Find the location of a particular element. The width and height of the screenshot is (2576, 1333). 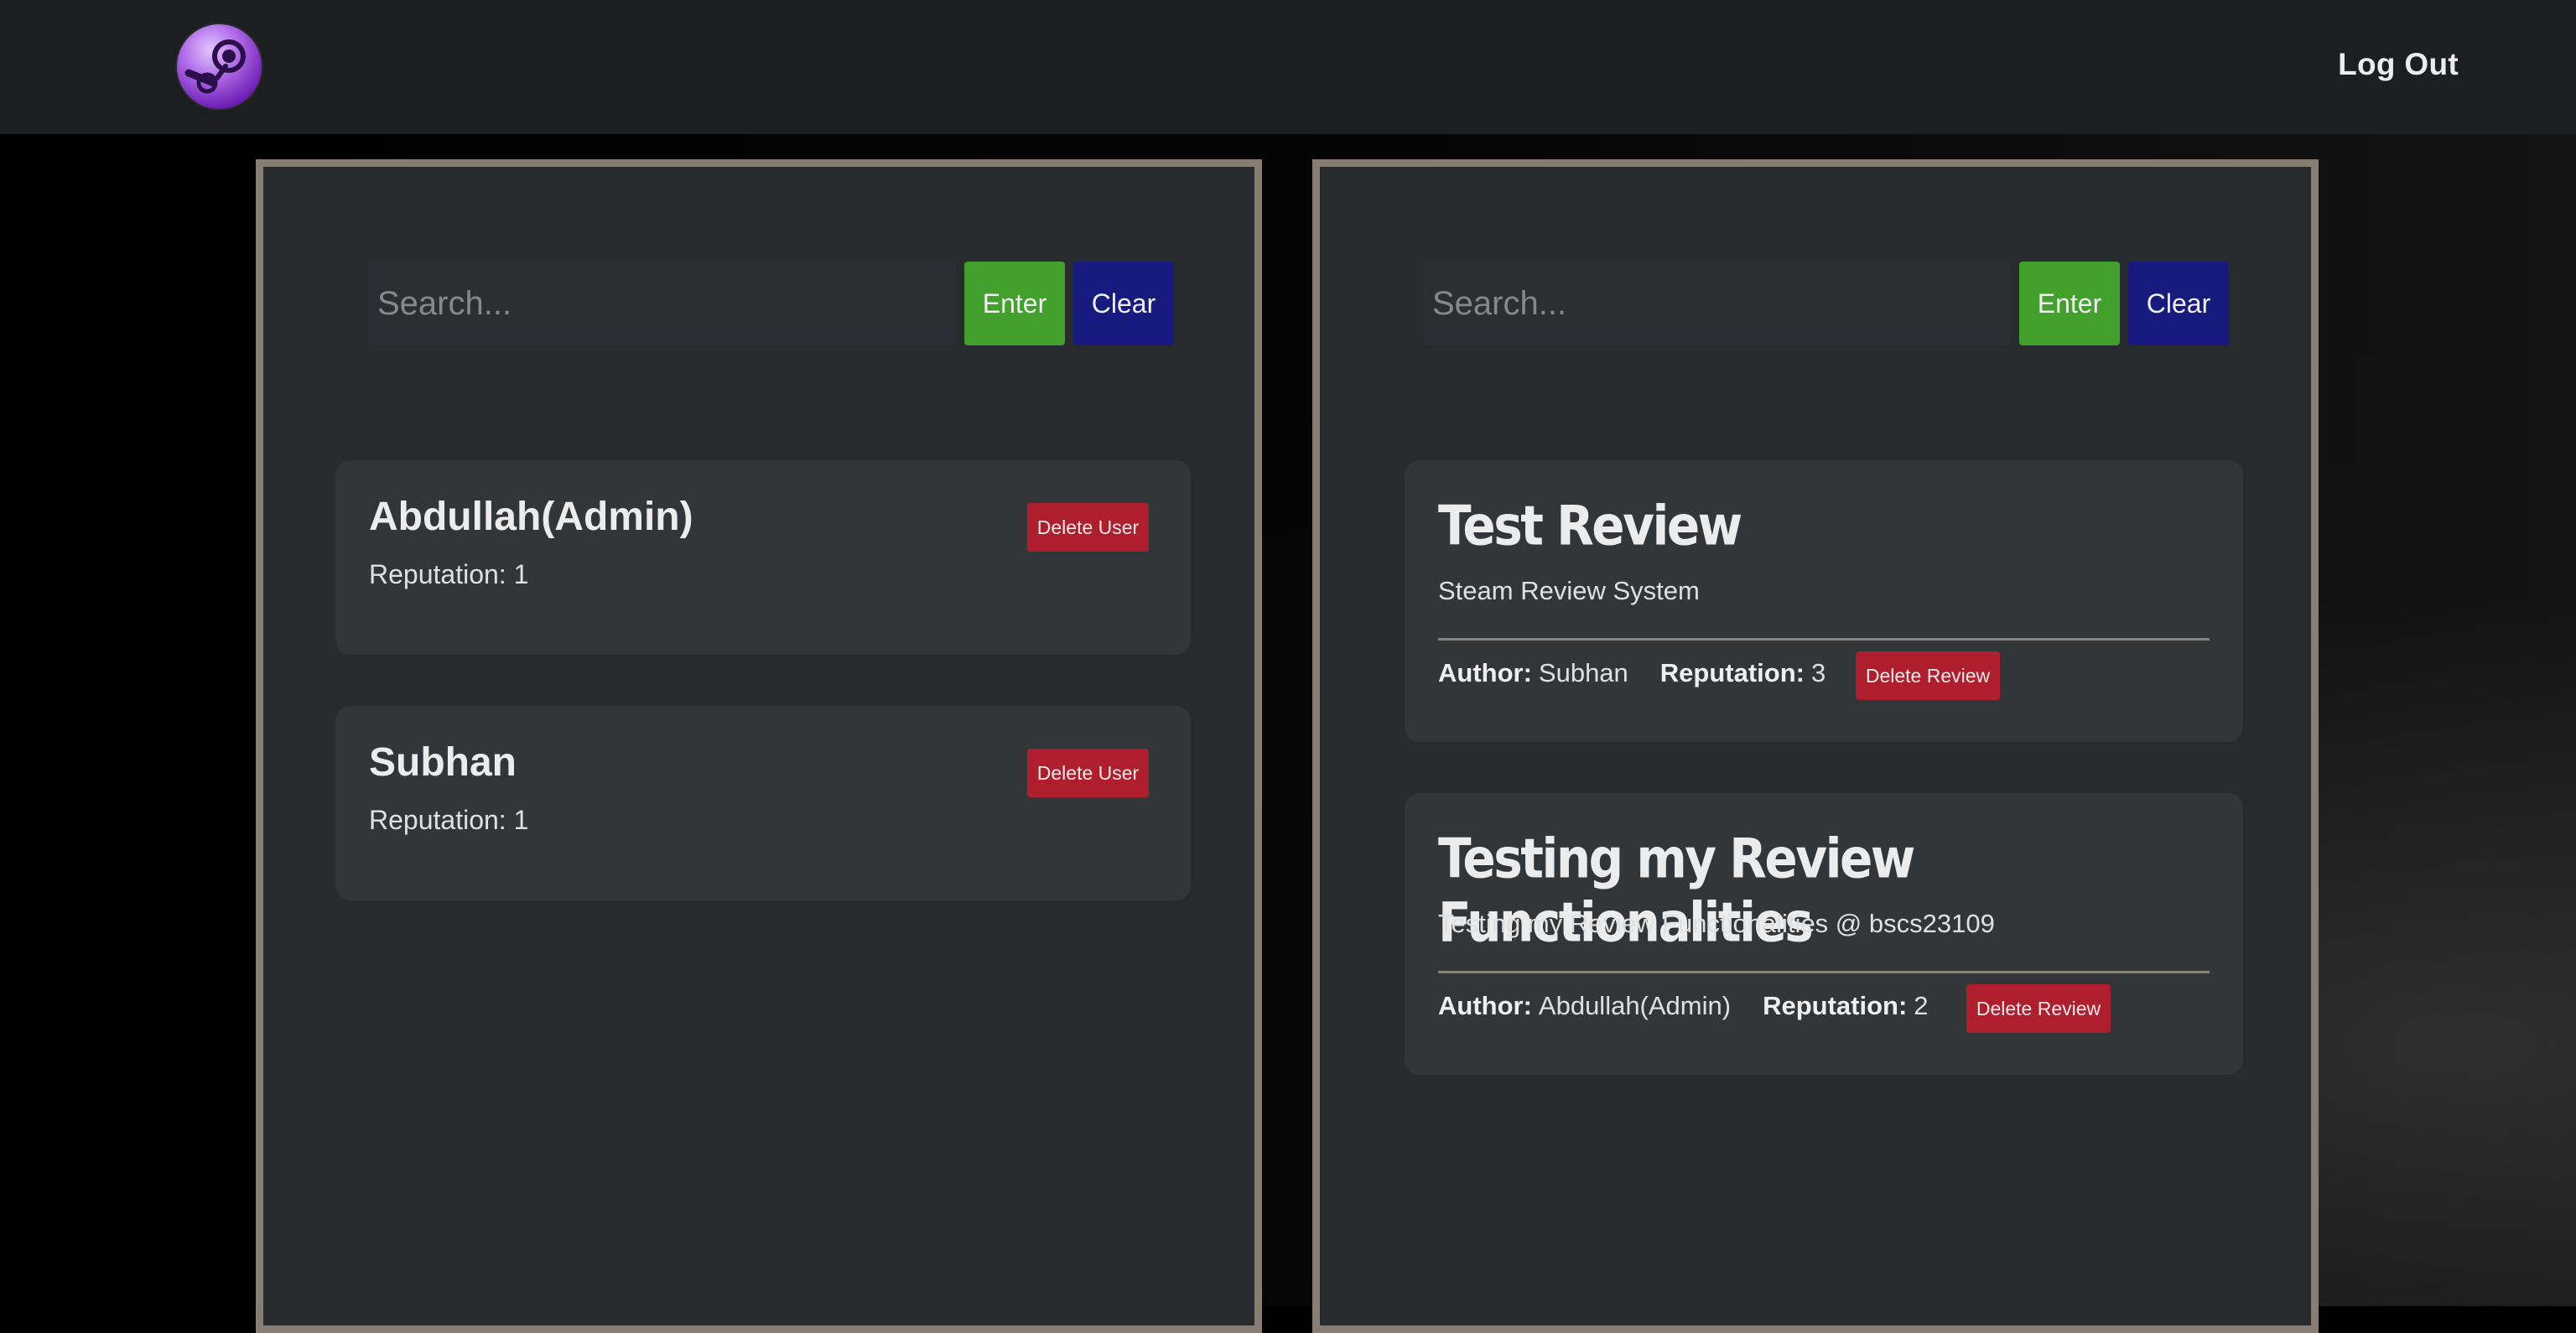

review-search-input is located at coordinates (1717, 304).